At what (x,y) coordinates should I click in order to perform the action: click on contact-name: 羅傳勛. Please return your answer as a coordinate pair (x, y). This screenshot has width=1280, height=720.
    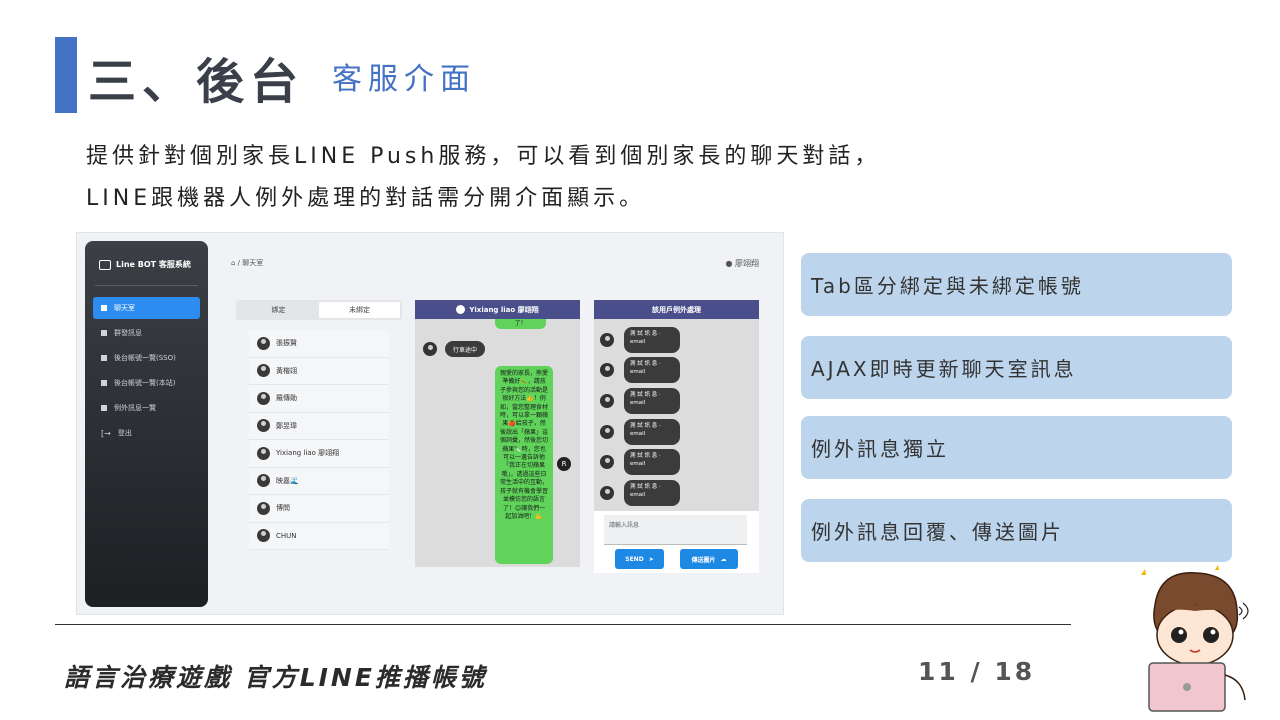
    Looking at the image, I should click on (286, 398).